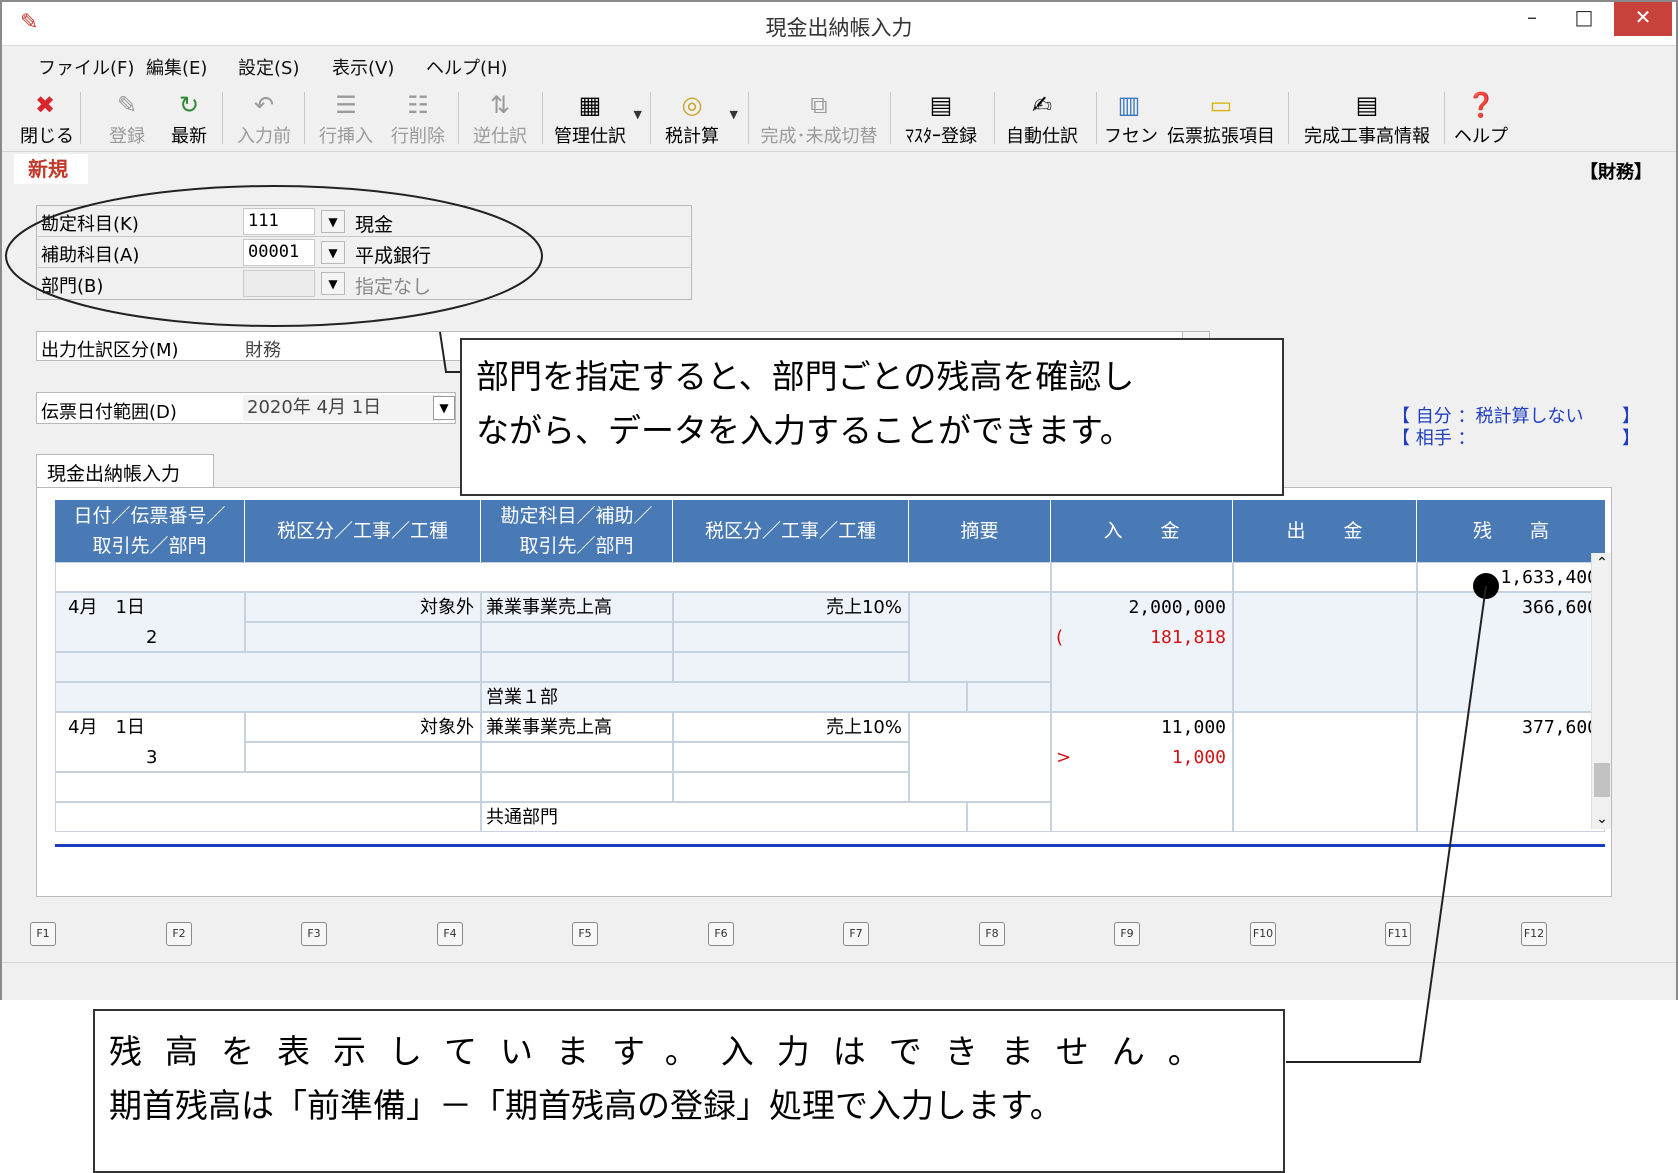 The image size is (1678, 1173). I want to click on auto-entry-button: ✍ 自動仕訳, so click(1042, 119).